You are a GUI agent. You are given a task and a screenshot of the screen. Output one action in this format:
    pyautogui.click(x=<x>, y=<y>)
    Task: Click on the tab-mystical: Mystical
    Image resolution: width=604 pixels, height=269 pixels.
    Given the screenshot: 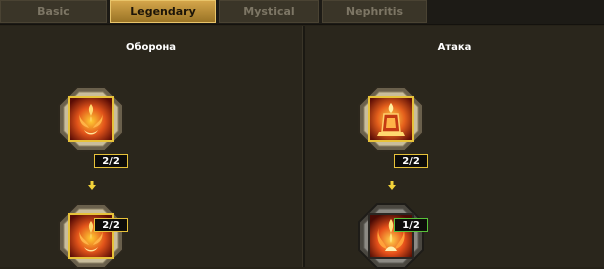 What is the action you would take?
    pyautogui.click(x=269, y=11)
    